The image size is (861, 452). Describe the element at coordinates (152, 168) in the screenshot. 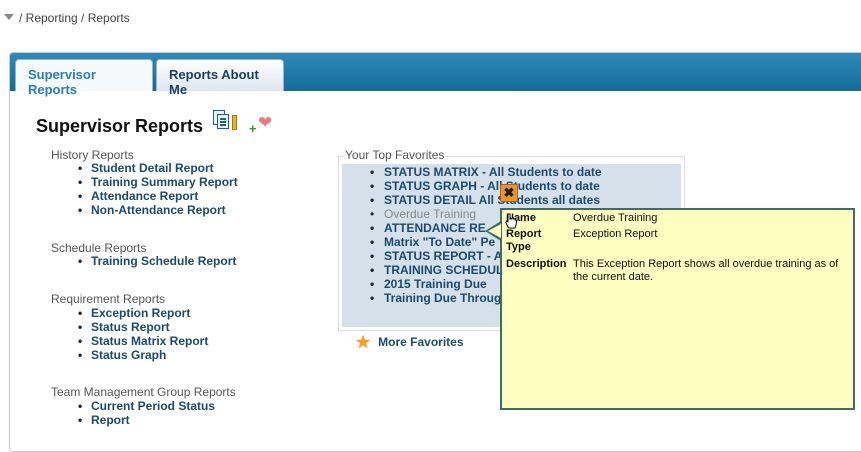

I see `link-student-detail-report: Student Detail Report` at that location.